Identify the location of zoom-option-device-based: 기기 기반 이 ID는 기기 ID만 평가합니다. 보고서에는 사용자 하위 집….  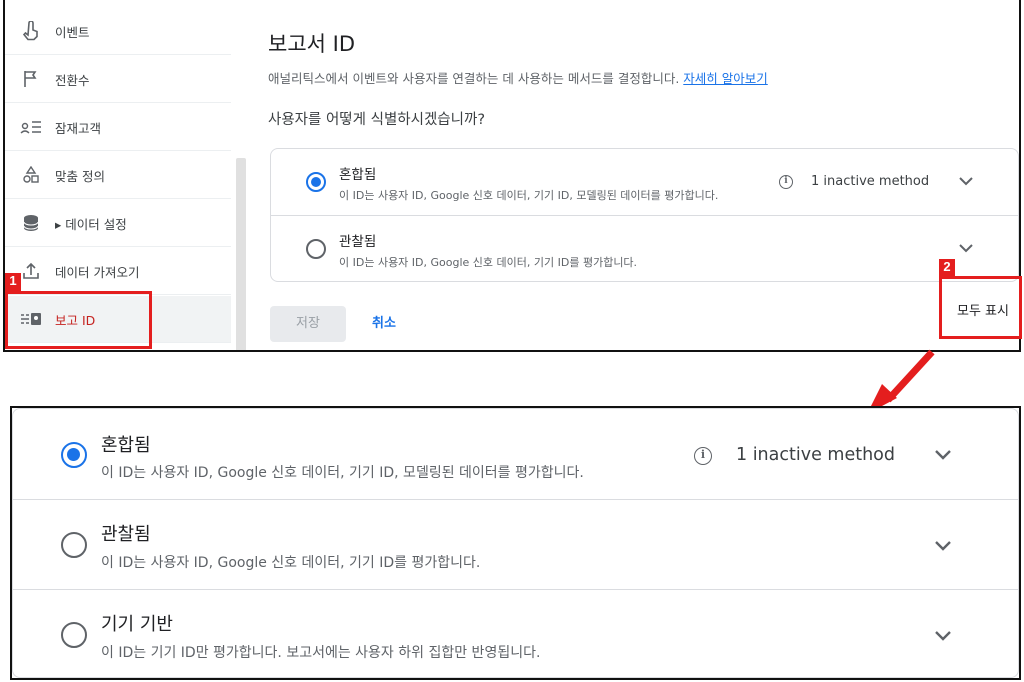
(515, 634).